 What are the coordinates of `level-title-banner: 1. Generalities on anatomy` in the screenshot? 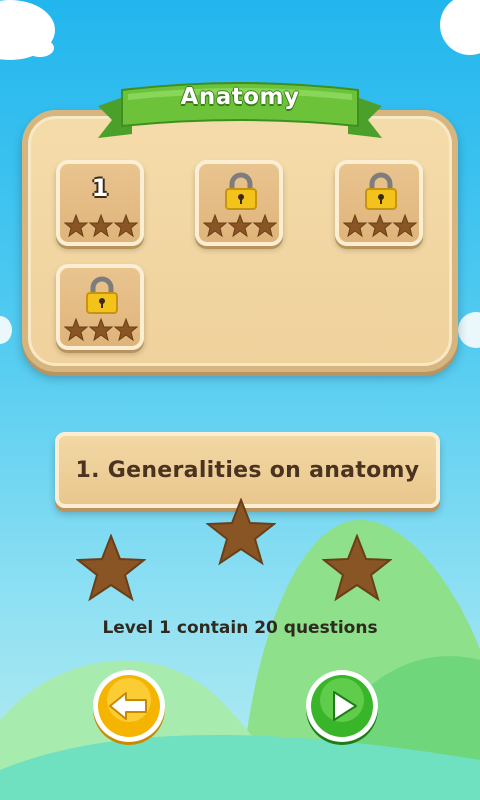 It's located at (247, 470).